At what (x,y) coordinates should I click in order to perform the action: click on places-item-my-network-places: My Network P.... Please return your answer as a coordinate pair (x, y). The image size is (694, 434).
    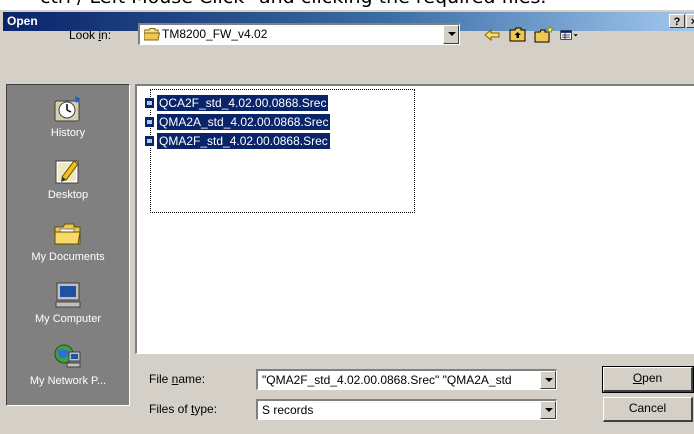
    Looking at the image, I should click on (68, 369).